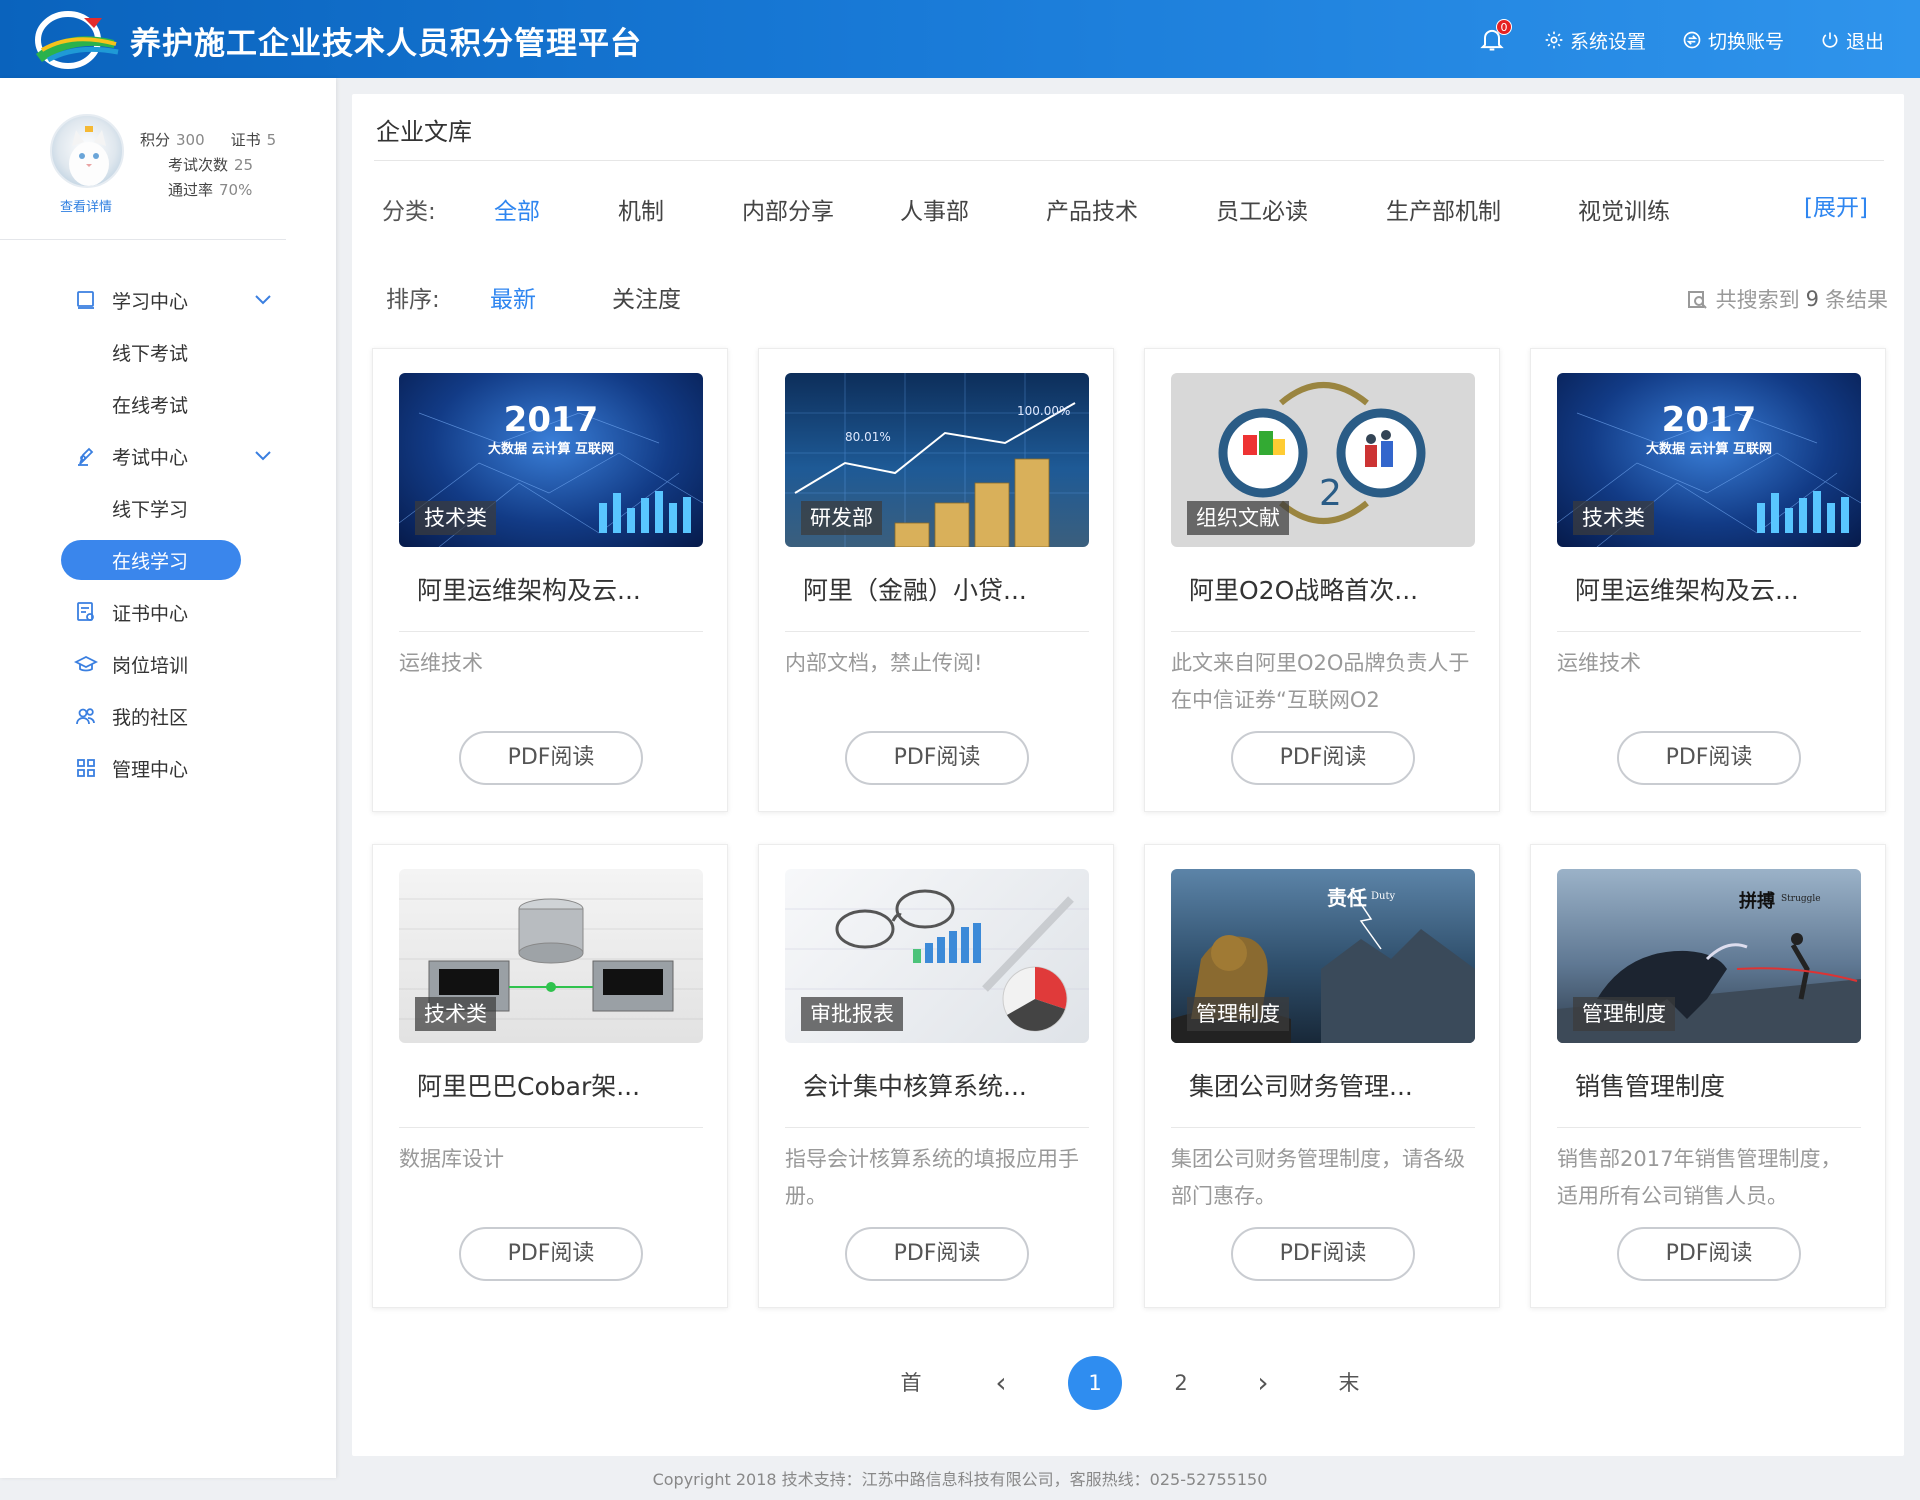 This screenshot has width=1920, height=1500. I want to click on sidebar-item-label: 线下考试, so click(150, 353).